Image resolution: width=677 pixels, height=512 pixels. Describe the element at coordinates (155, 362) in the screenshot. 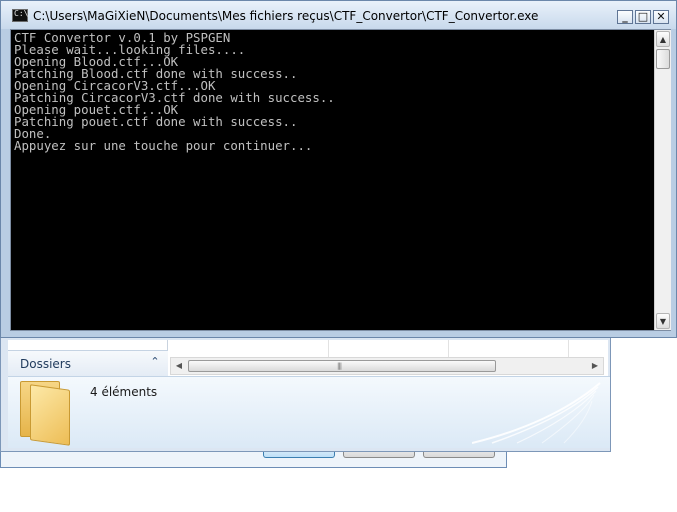

I see `chevron-up-icon: ⌃` at that location.